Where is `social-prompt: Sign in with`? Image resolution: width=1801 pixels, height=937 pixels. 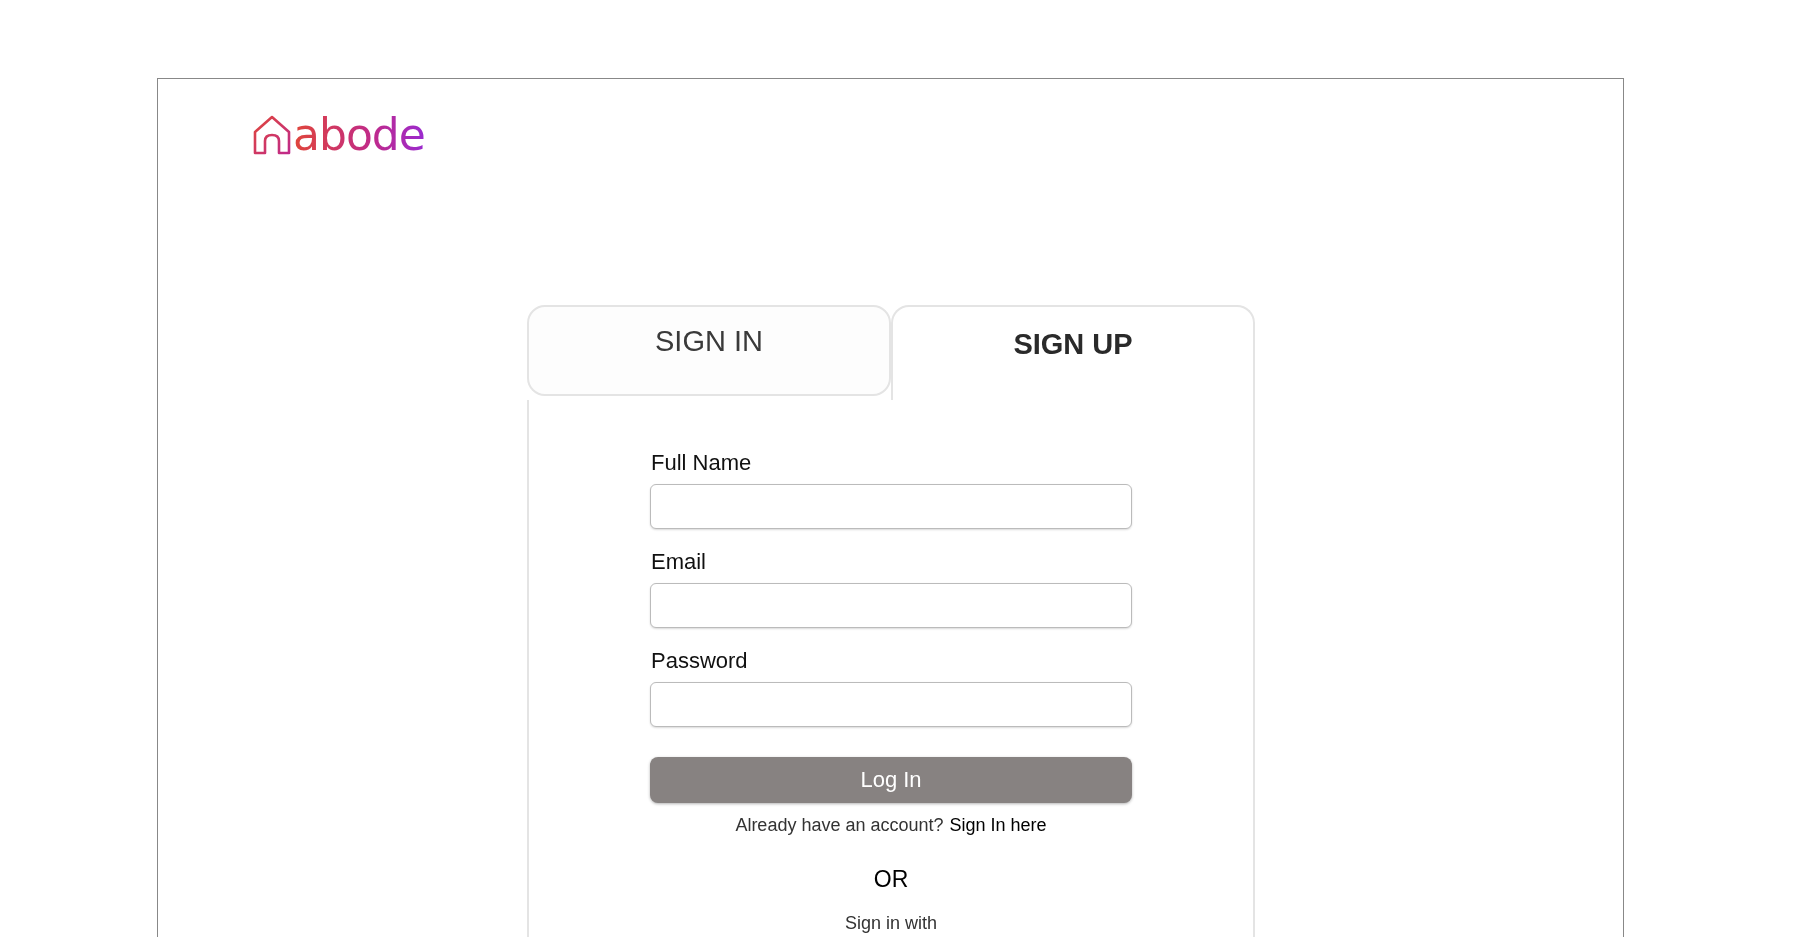 social-prompt: Sign in with is located at coordinates (891, 923).